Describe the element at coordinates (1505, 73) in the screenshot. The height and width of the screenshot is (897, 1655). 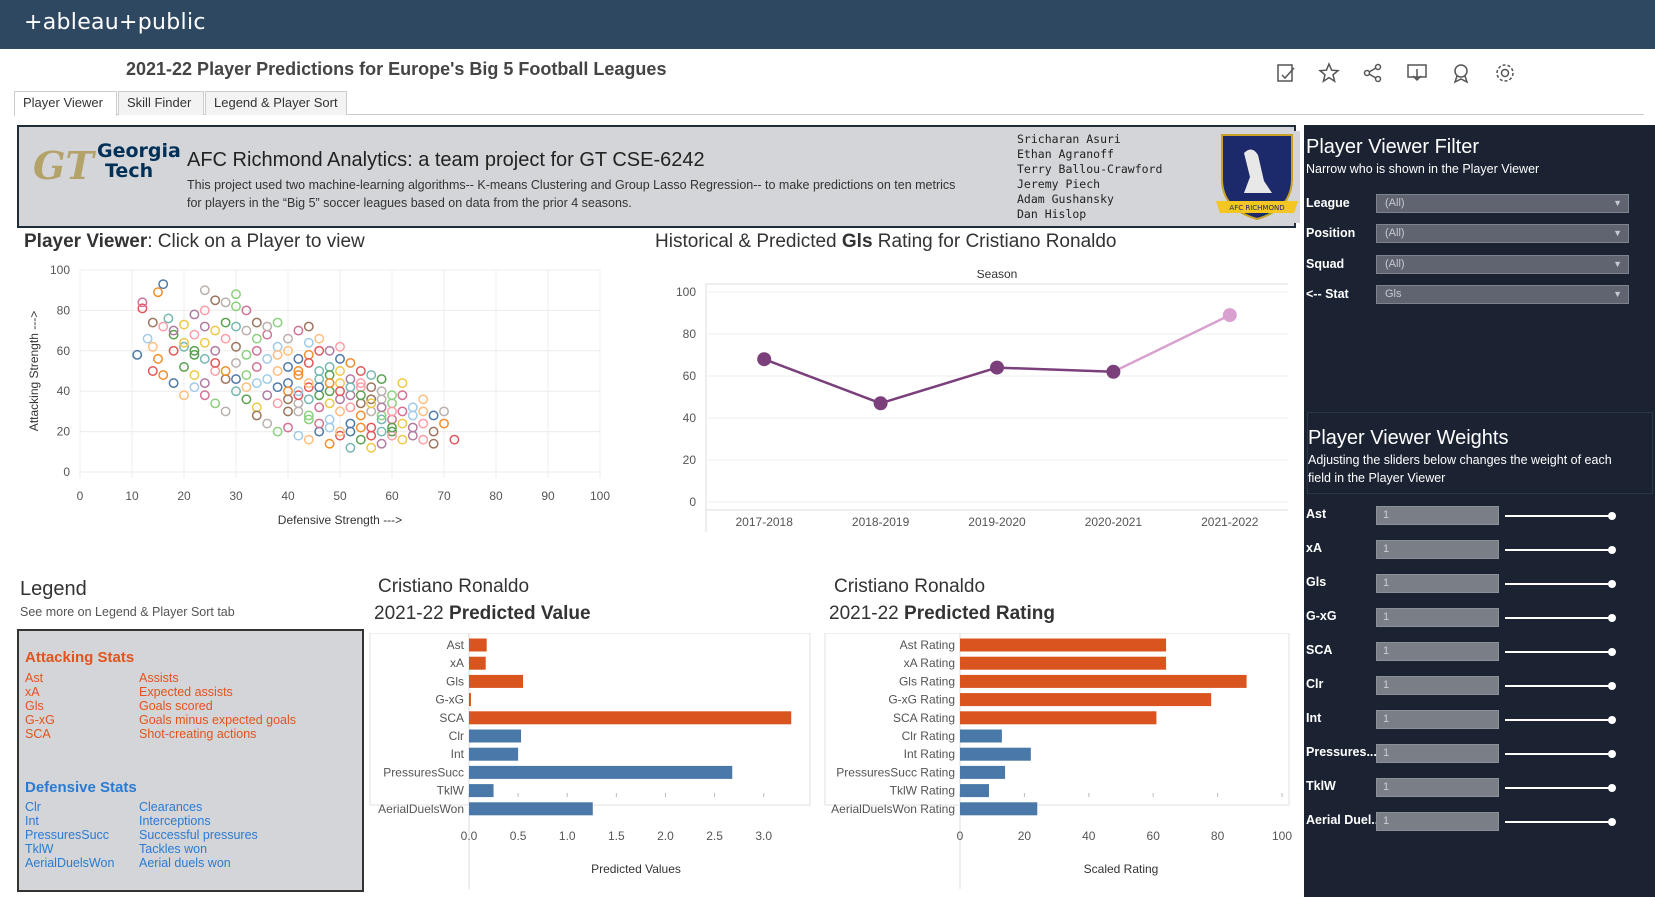
I see `settings-icon` at that location.